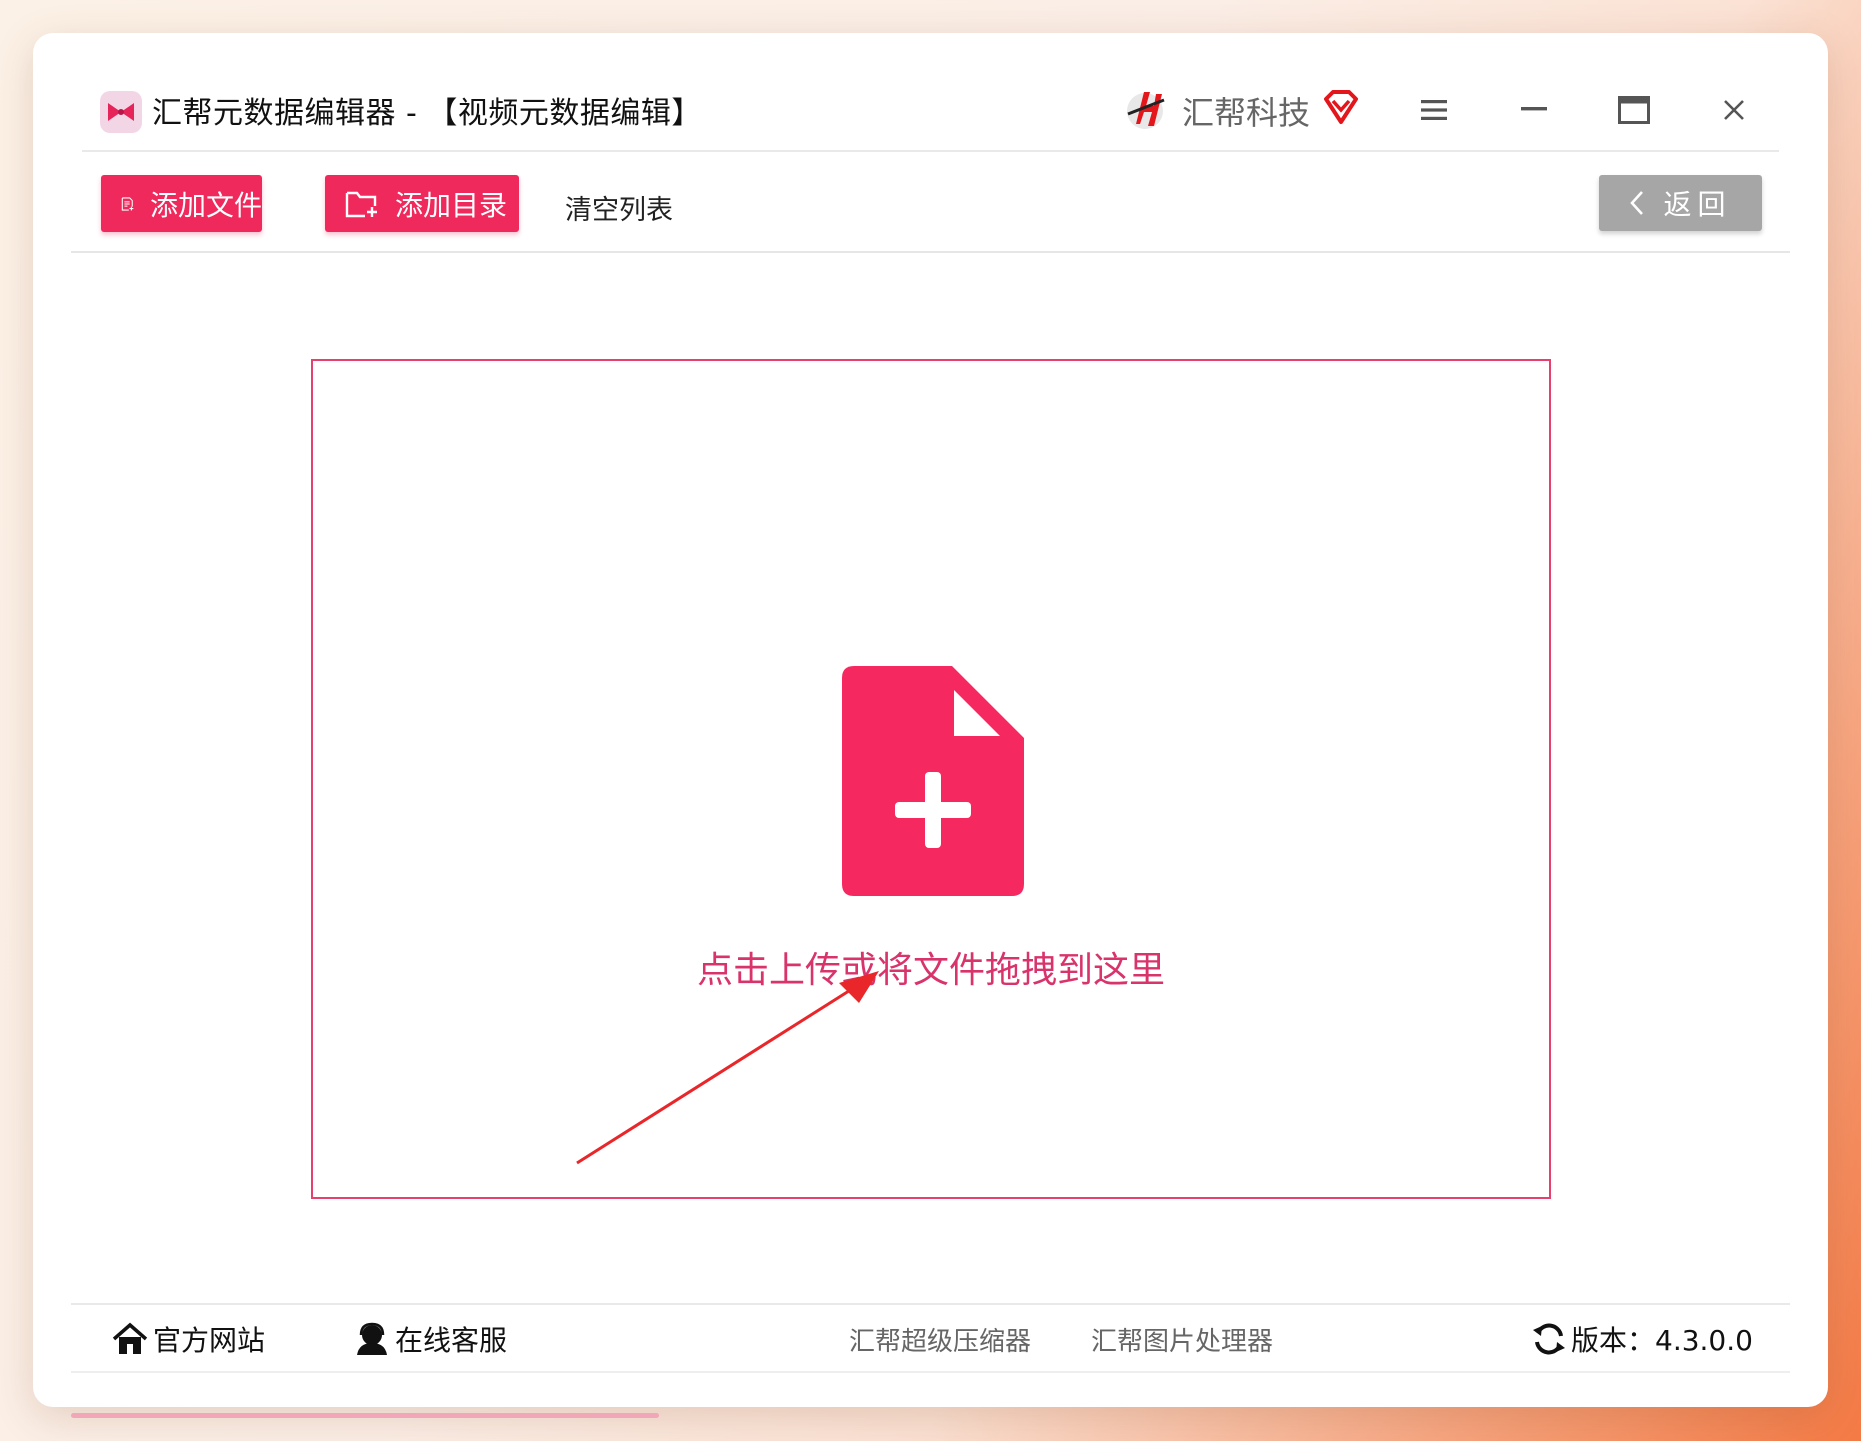 This screenshot has width=1861, height=1441. Describe the element at coordinates (127, 203) in the screenshot. I see `add-file-icon` at that location.